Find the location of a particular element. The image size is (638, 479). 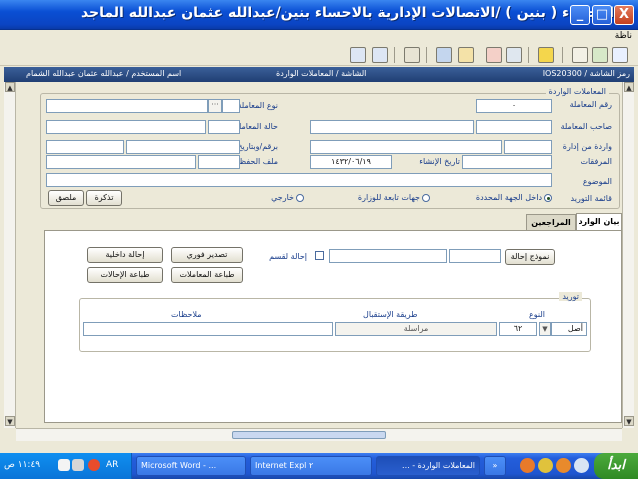

security-icon is located at coordinates (94, 465).